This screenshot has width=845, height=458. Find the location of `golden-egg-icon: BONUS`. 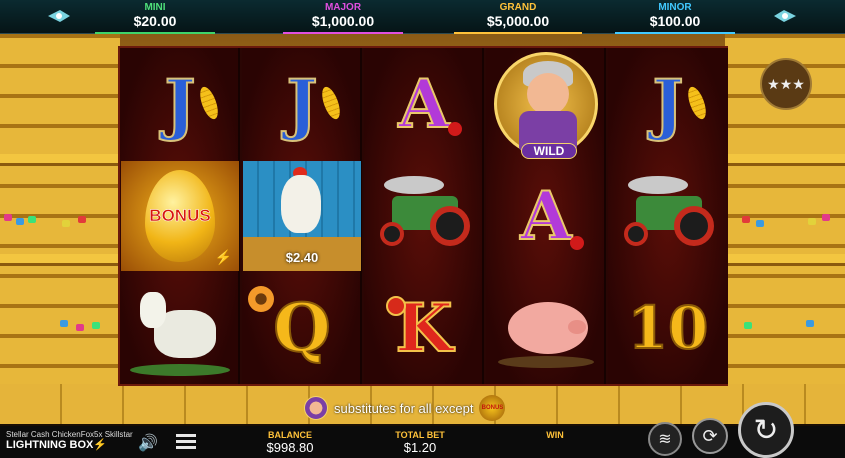

golden-egg-icon: BONUS is located at coordinates (180, 216).